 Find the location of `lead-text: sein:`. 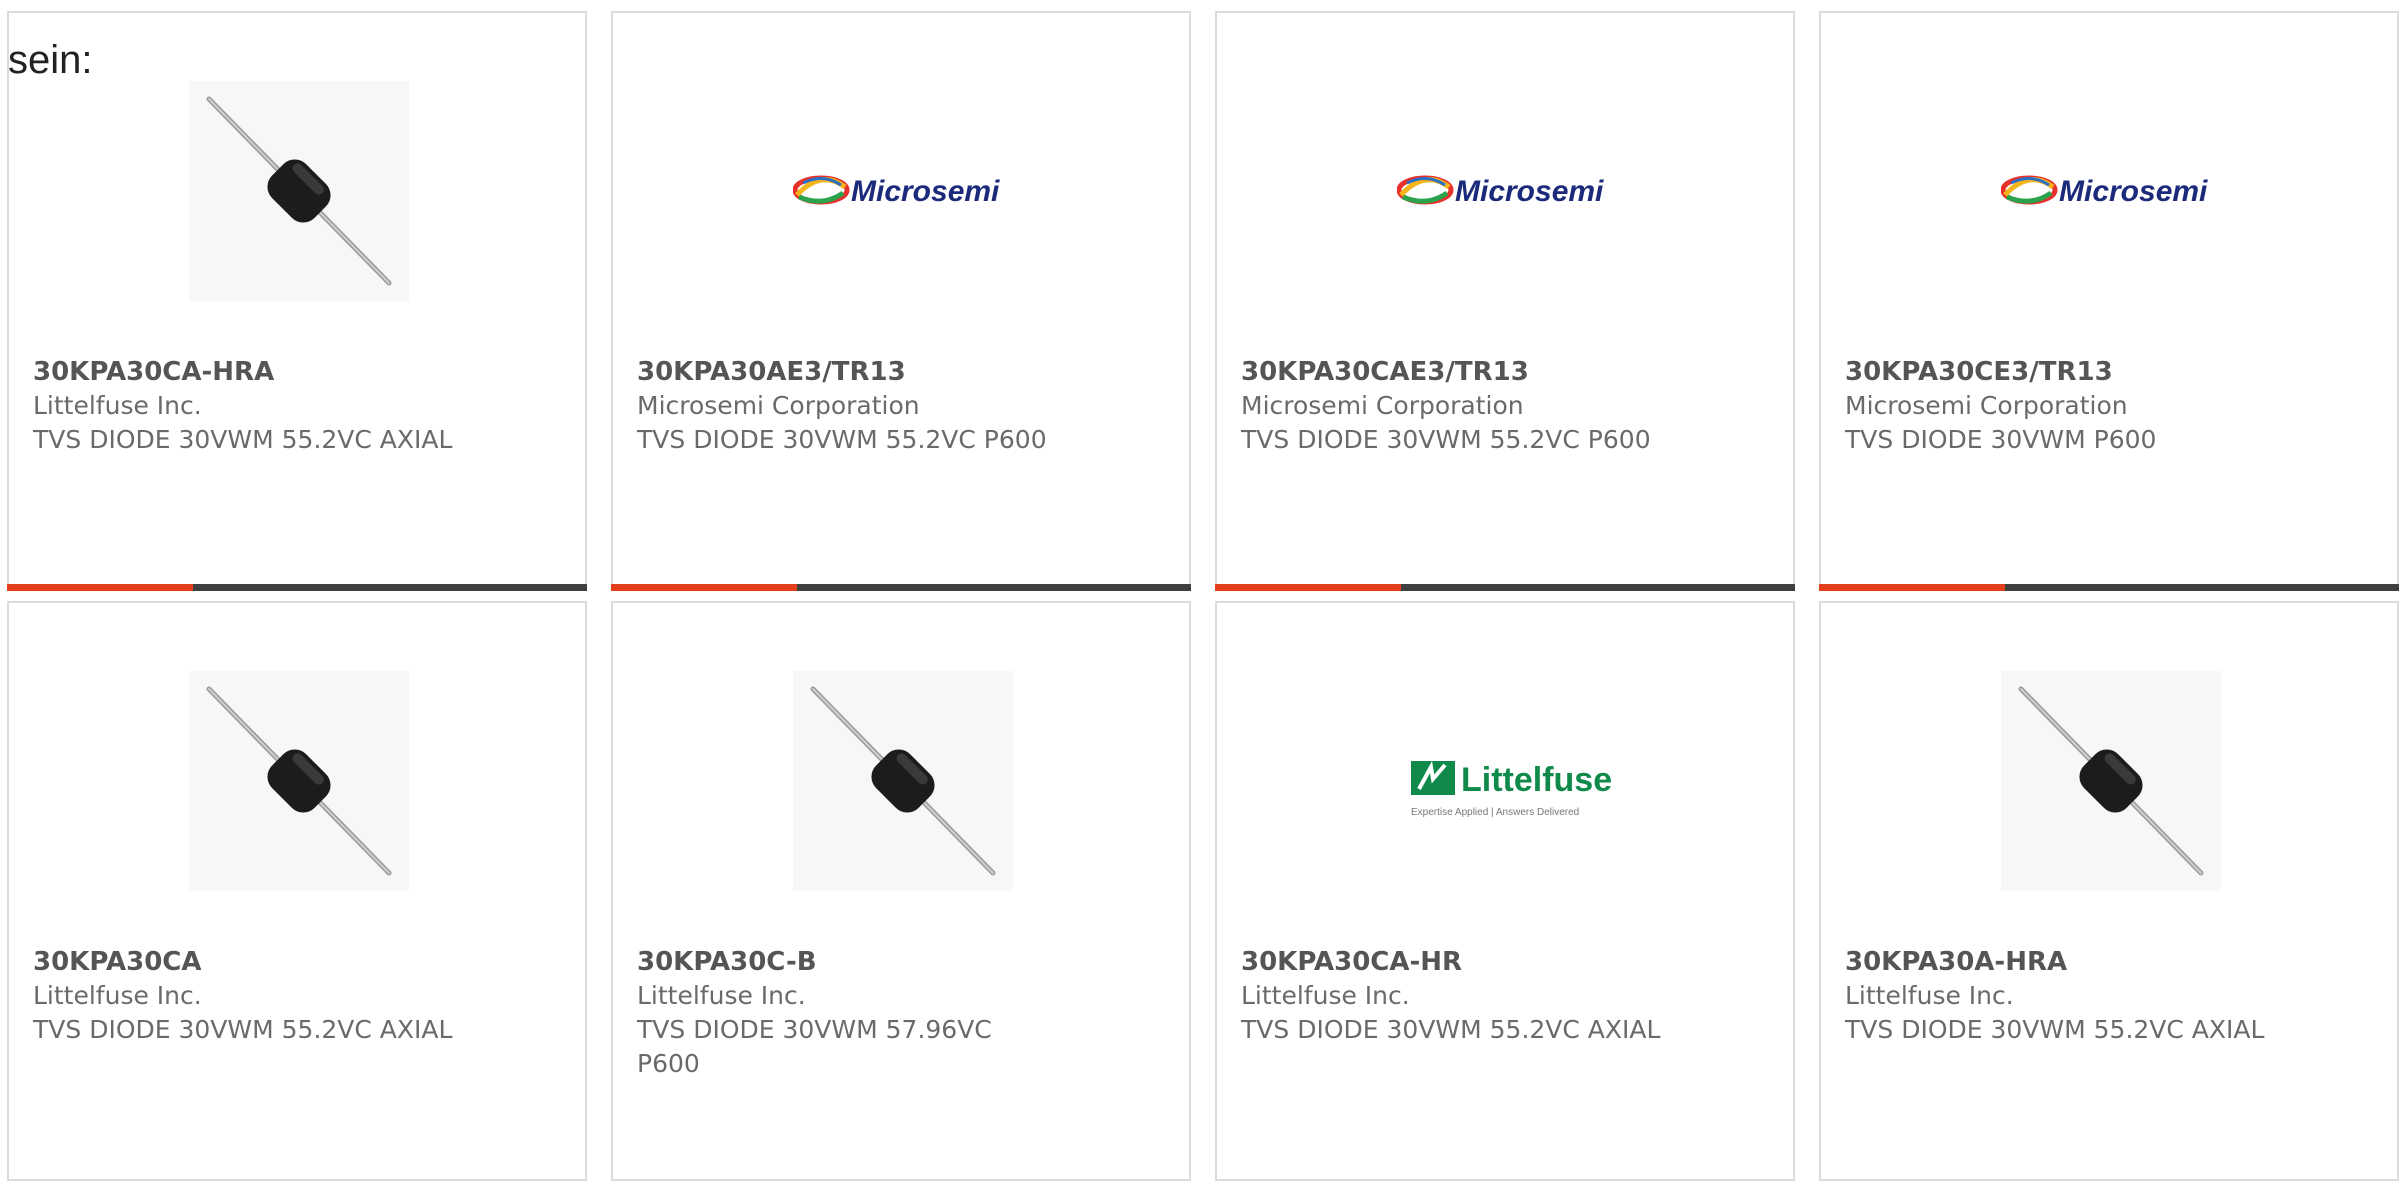

lead-text: sein: is located at coordinates (50, 60).